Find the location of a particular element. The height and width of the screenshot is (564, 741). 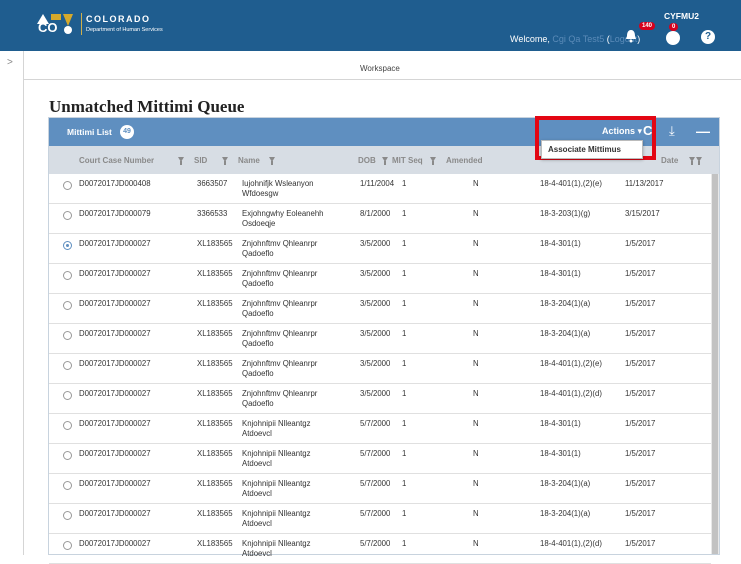

column-court-case-number: Court Case Number is located at coordinates (116, 160).